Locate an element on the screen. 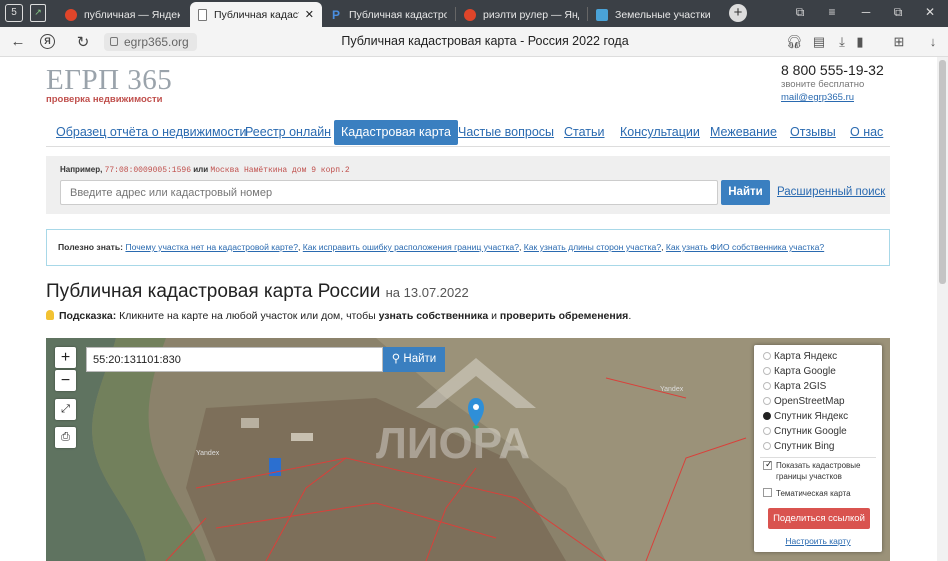  tabs-overview-icon: 5 is located at coordinates (14, 13).